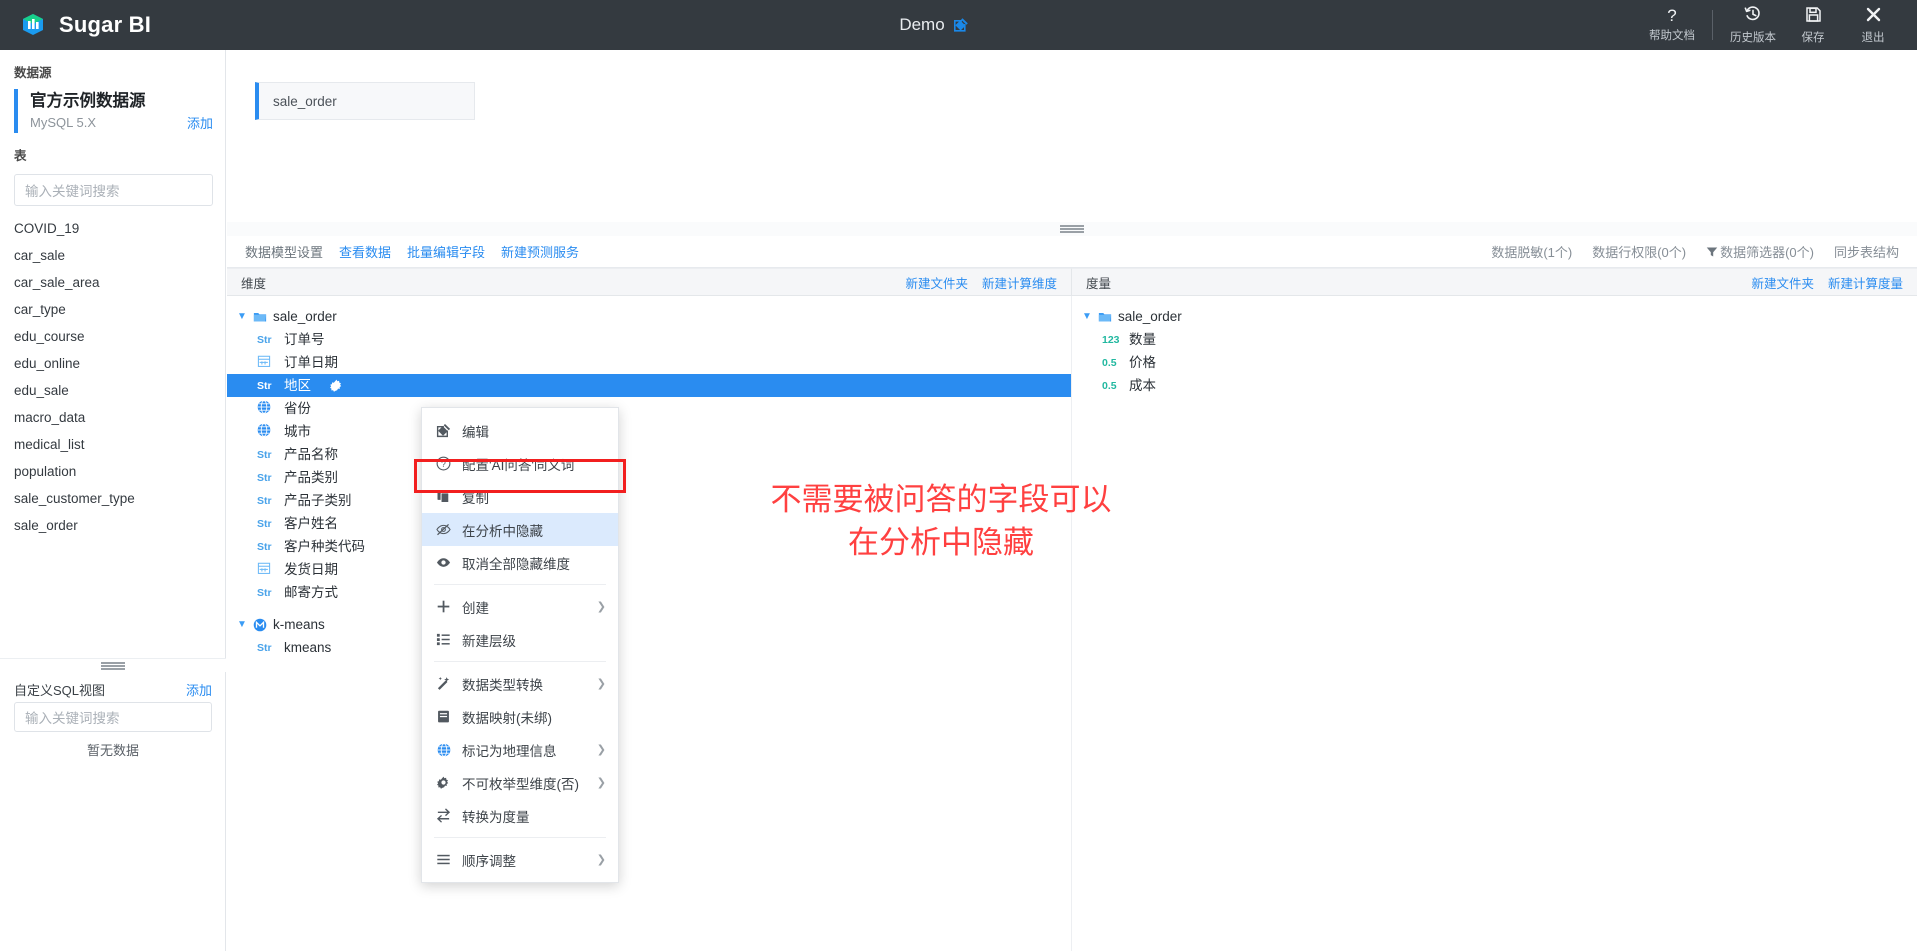 The width and height of the screenshot is (1917, 951). I want to click on tree-field-row: Str kmeans, so click(649, 647).